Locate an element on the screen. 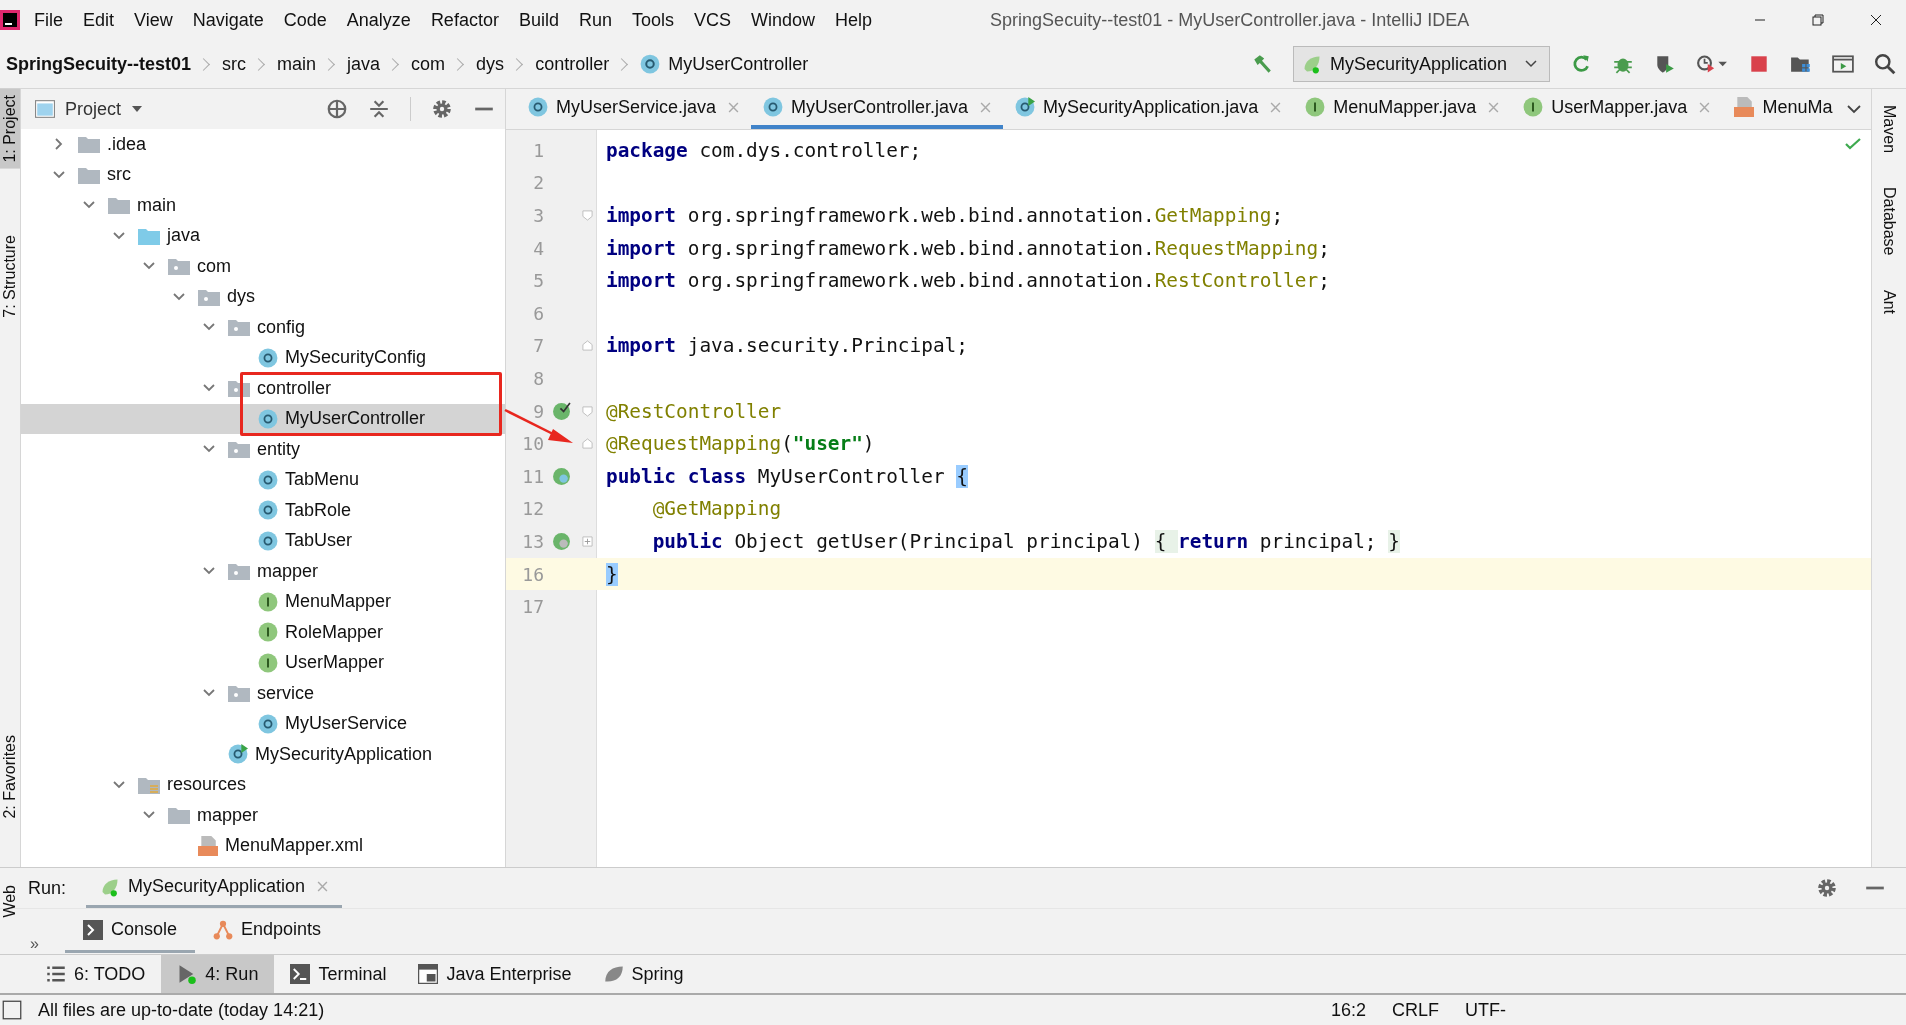  editor-tab: MenuMapper.java is located at coordinates (1402, 109).